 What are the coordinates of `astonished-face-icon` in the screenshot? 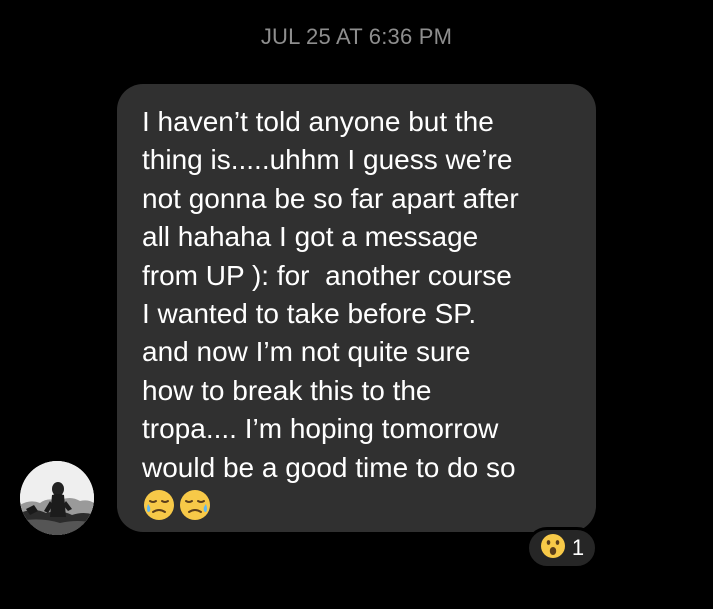 It's located at (553, 548).